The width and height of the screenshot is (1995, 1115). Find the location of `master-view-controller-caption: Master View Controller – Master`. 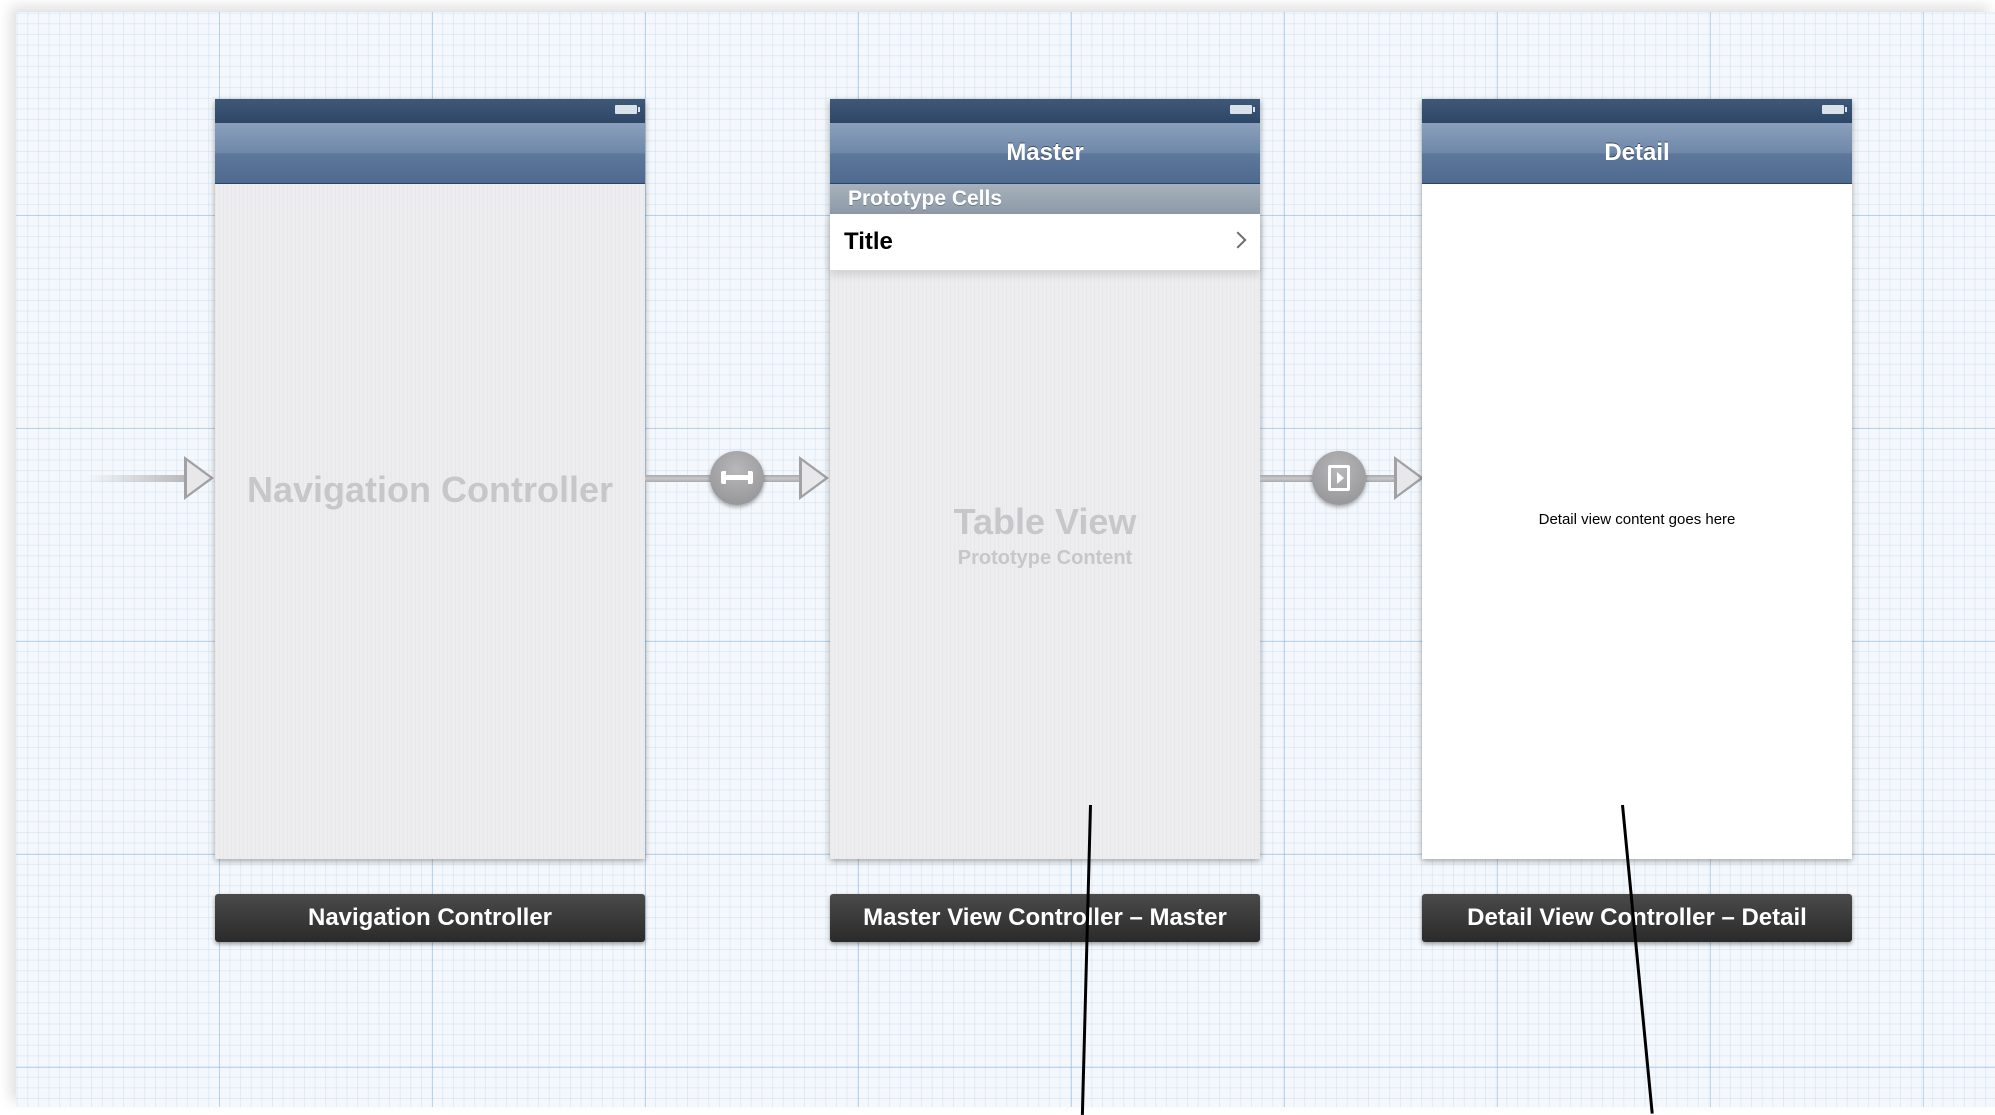

master-view-controller-caption: Master View Controller – Master is located at coordinates (1045, 918).